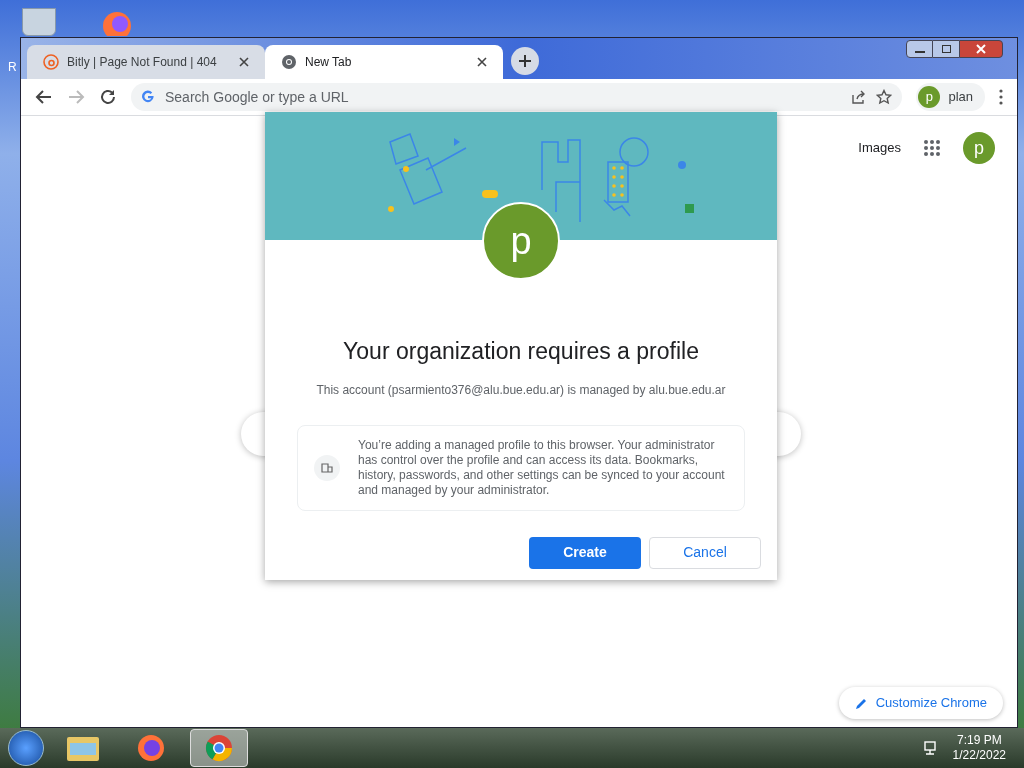  What do you see at coordinates (148, 97) in the screenshot?
I see `google-logo-icon` at bounding box center [148, 97].